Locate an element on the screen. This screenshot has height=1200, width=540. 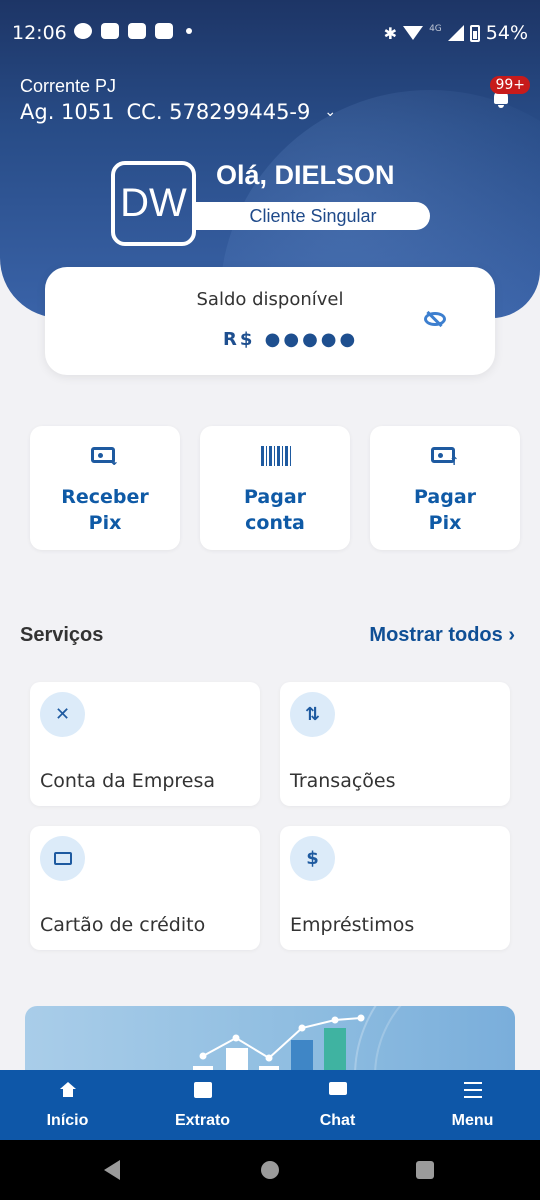
telegram-icon is located at coordinates (110, 31).